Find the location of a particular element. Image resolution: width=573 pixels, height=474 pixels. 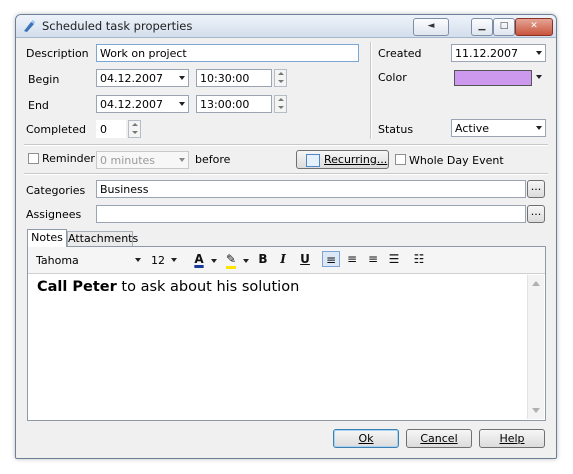

begin-label: Begin is located at coordinates (44, 79).